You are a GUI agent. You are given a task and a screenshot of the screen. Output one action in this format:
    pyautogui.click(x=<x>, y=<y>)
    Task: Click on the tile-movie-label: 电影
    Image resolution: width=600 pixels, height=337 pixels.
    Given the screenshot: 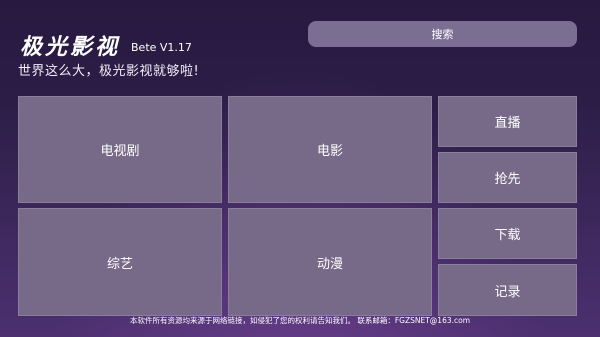 What is the action you would take?
    pyautogui.click(x=329, y=151)
    